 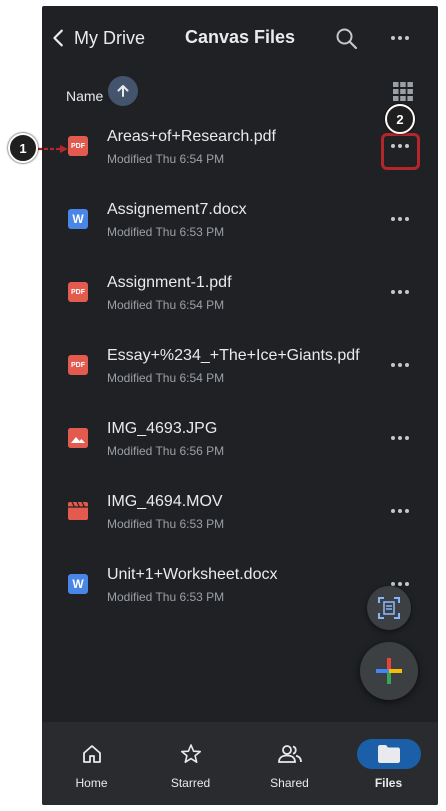 What do you see at coordinates (400, 151) in the screenshot?
I see `highlight-box` at bounding box center [400, 151].